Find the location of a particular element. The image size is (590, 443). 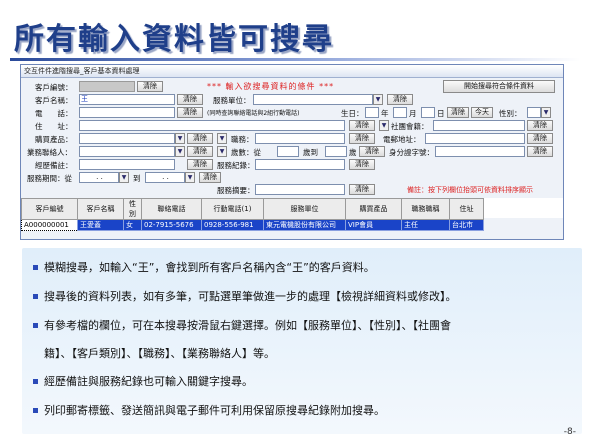

day-label: 日 is located at coordinates (441, 113).